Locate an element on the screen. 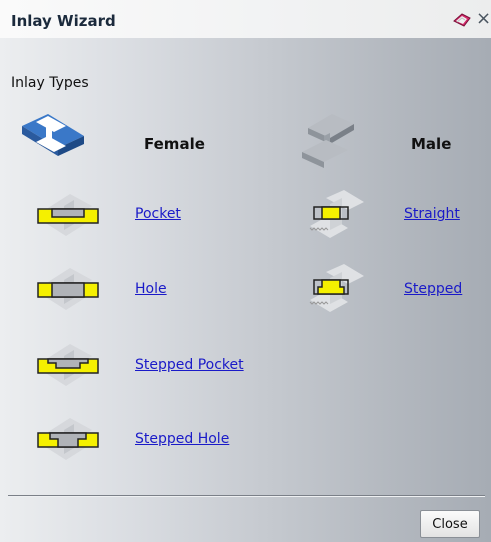  female-heading: Female is located at coordinates (174, 144).